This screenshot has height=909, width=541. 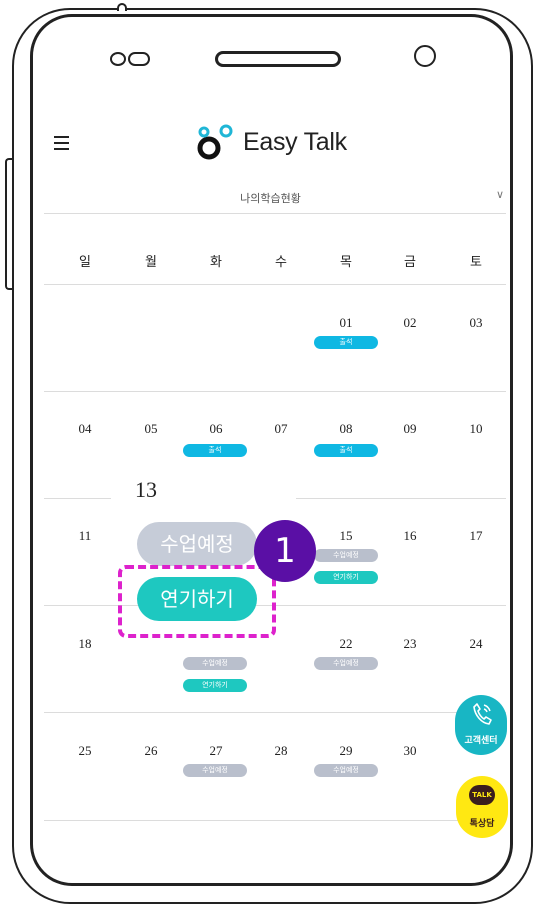 What do you see at coordinates (197, 599) in the screenshot?
I see `postpone-button-zoomed: 연기하기` at bounding box center [197, 599].